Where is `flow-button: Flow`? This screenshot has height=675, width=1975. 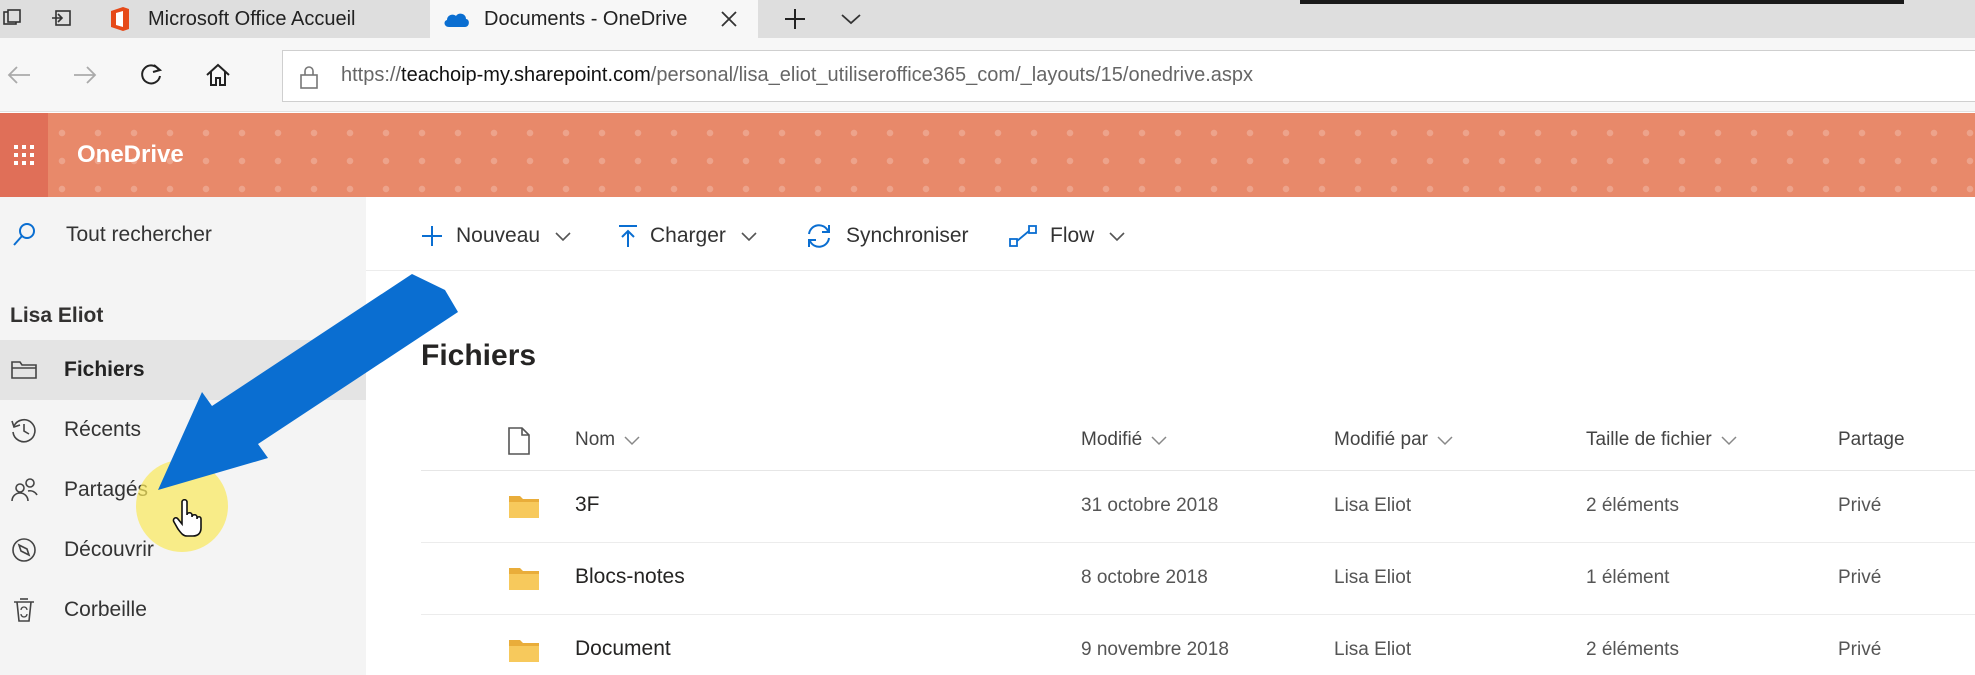 flow-button: Flow is located at coordinates (1067, 236).